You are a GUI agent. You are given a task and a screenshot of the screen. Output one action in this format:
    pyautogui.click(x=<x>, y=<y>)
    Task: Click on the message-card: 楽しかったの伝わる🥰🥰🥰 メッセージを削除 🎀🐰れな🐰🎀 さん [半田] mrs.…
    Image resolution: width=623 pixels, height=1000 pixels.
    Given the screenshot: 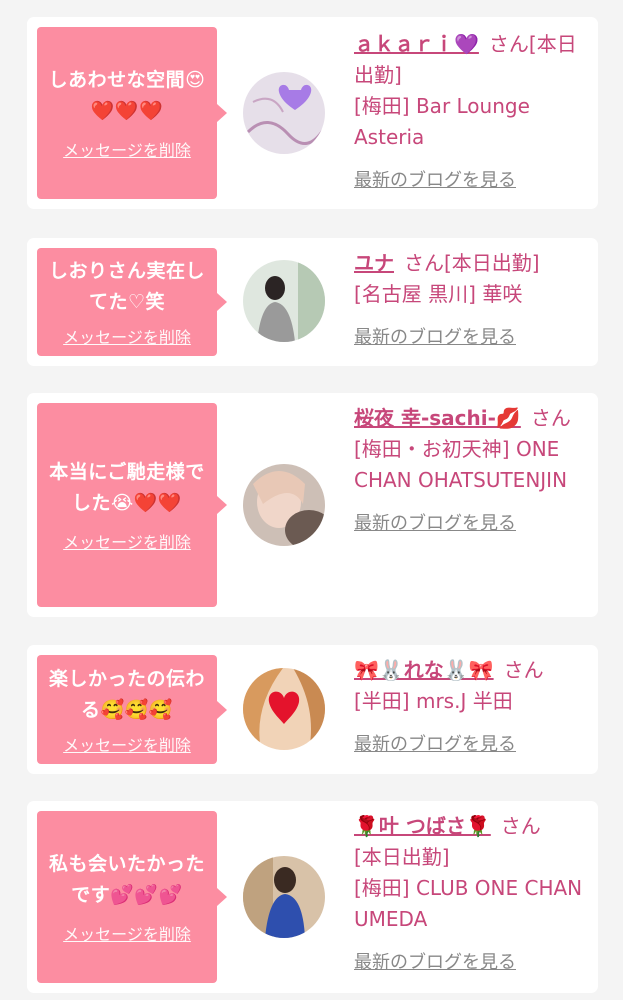 What is the action you would take?
    pyautogui.click(x=312, y=709)
    